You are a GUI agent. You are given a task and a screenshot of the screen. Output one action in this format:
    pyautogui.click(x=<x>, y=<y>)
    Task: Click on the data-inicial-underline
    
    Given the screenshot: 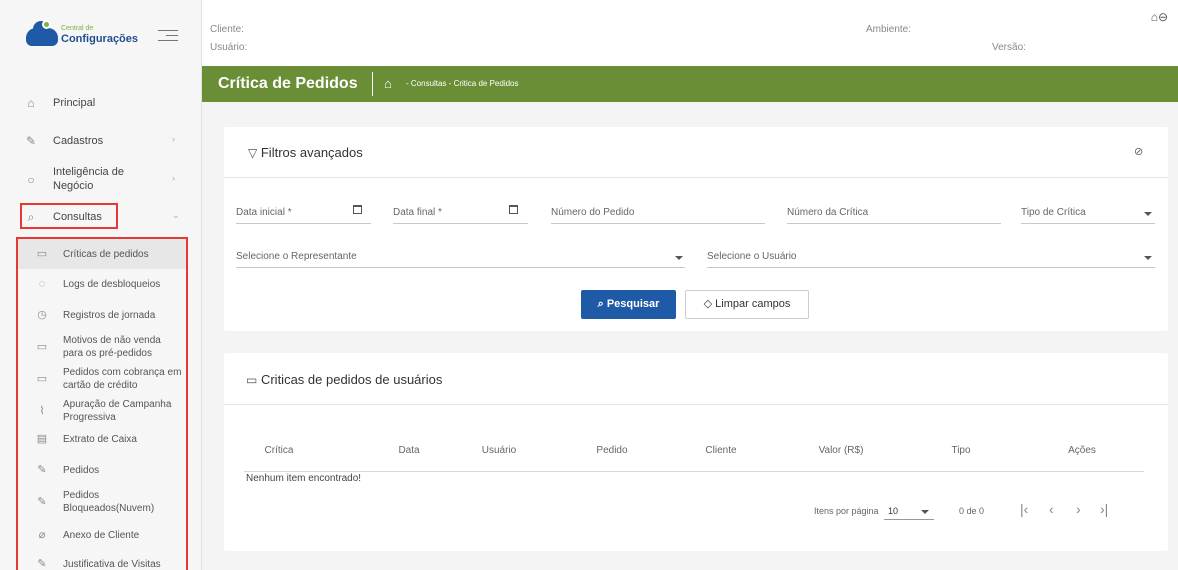 What is the action you would take?
    pyautogui.click(x=303, y=223)
    